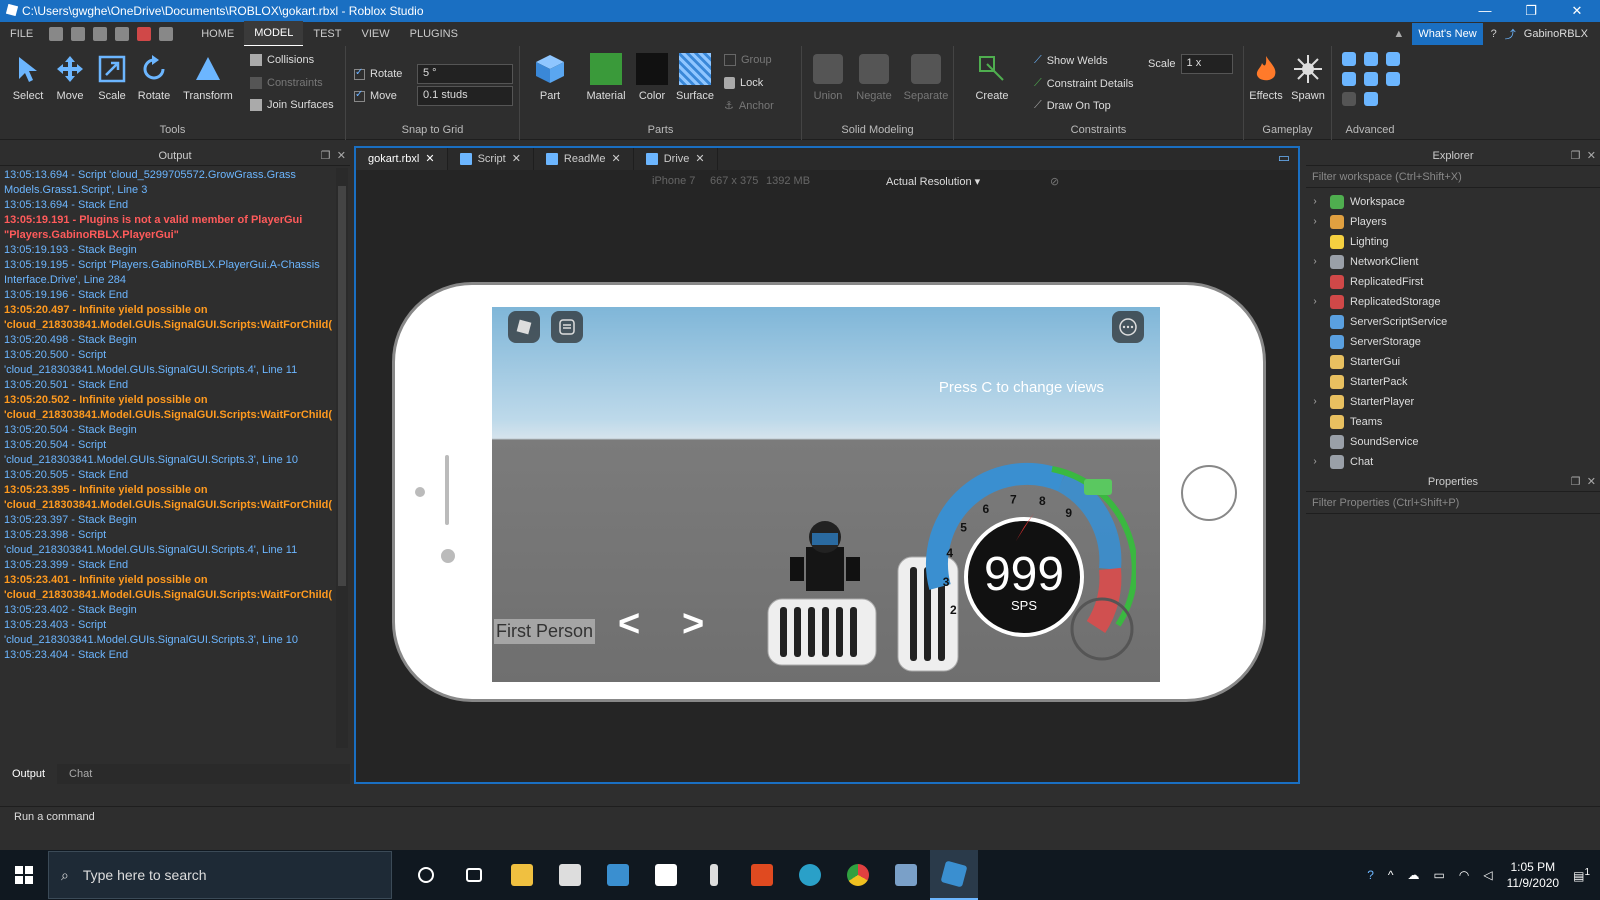 This screenshot has width=1600, height=900. What do you see at coordinates (286, 83) in the screenshot?
I see `constraints-toggle: Constraints` at bounding box center [286, 83].